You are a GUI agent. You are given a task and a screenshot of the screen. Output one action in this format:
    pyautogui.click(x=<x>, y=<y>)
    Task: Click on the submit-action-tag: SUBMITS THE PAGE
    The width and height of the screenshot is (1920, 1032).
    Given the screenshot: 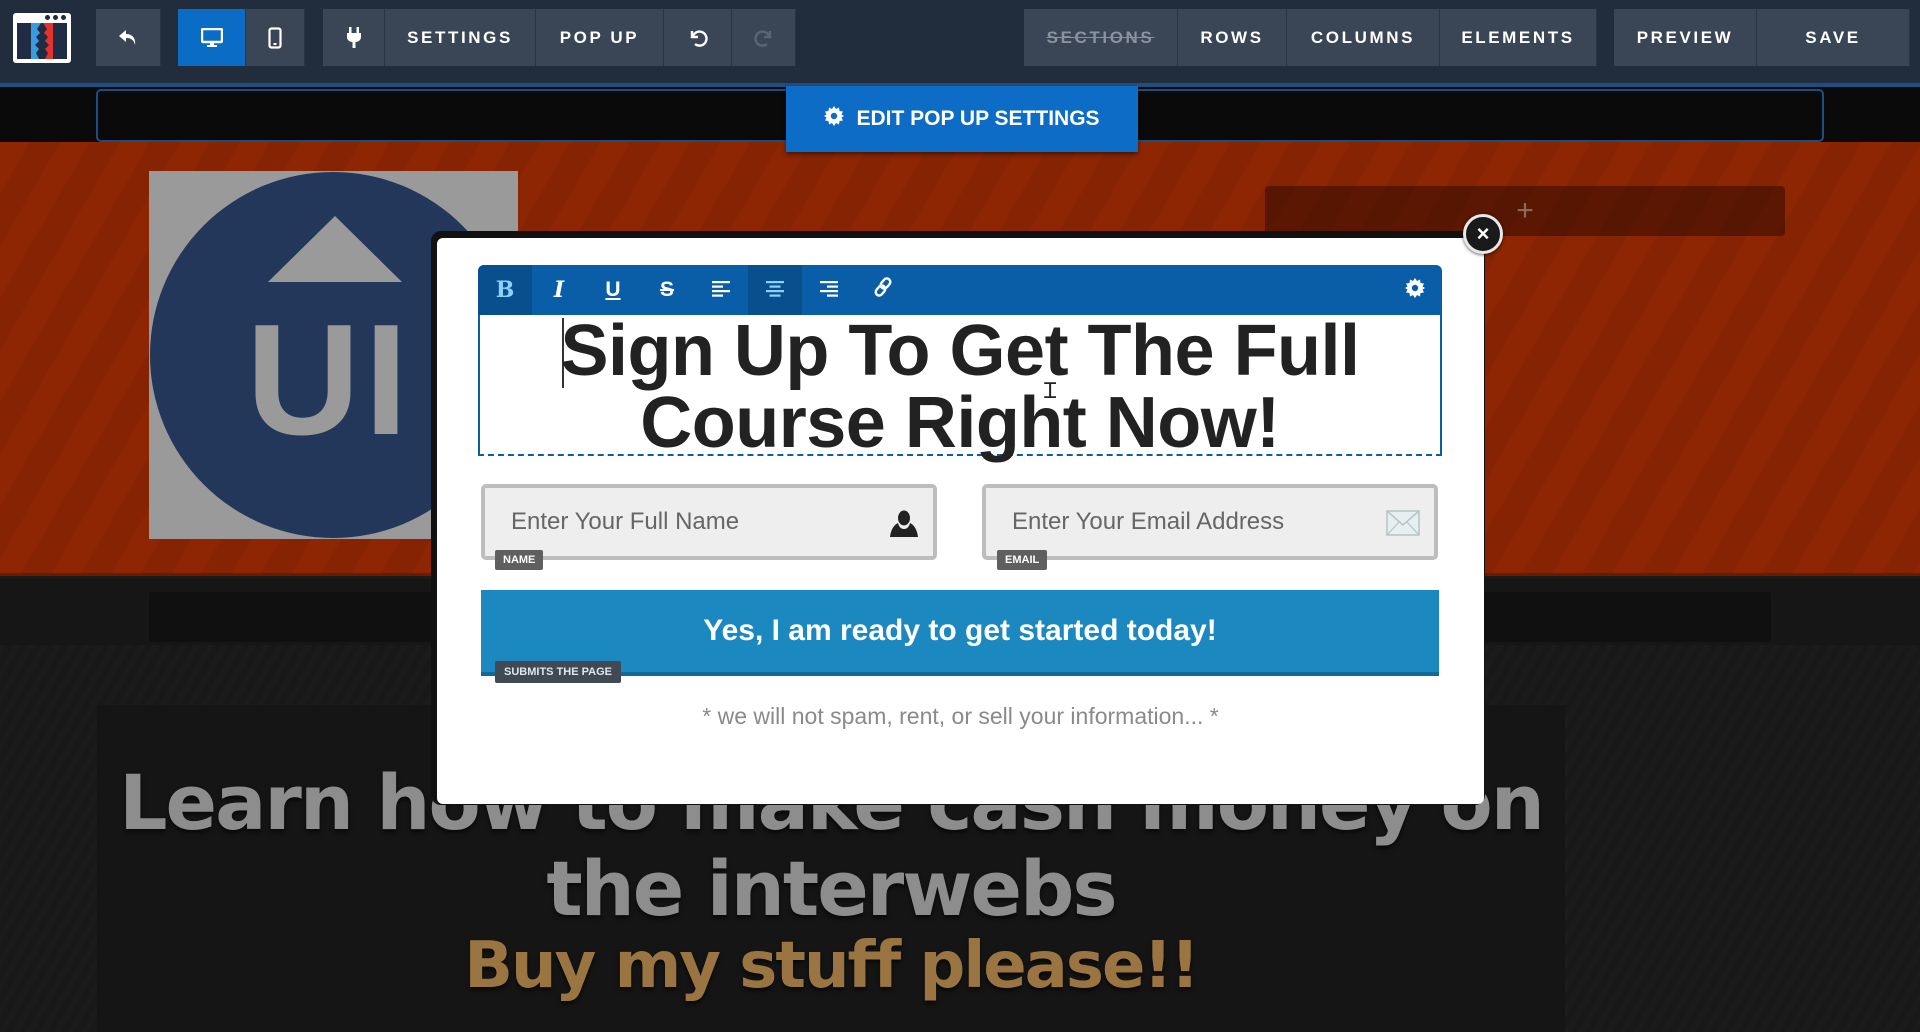 What is the action you would take?
    pyautogui.click(x=558, y=672)
    